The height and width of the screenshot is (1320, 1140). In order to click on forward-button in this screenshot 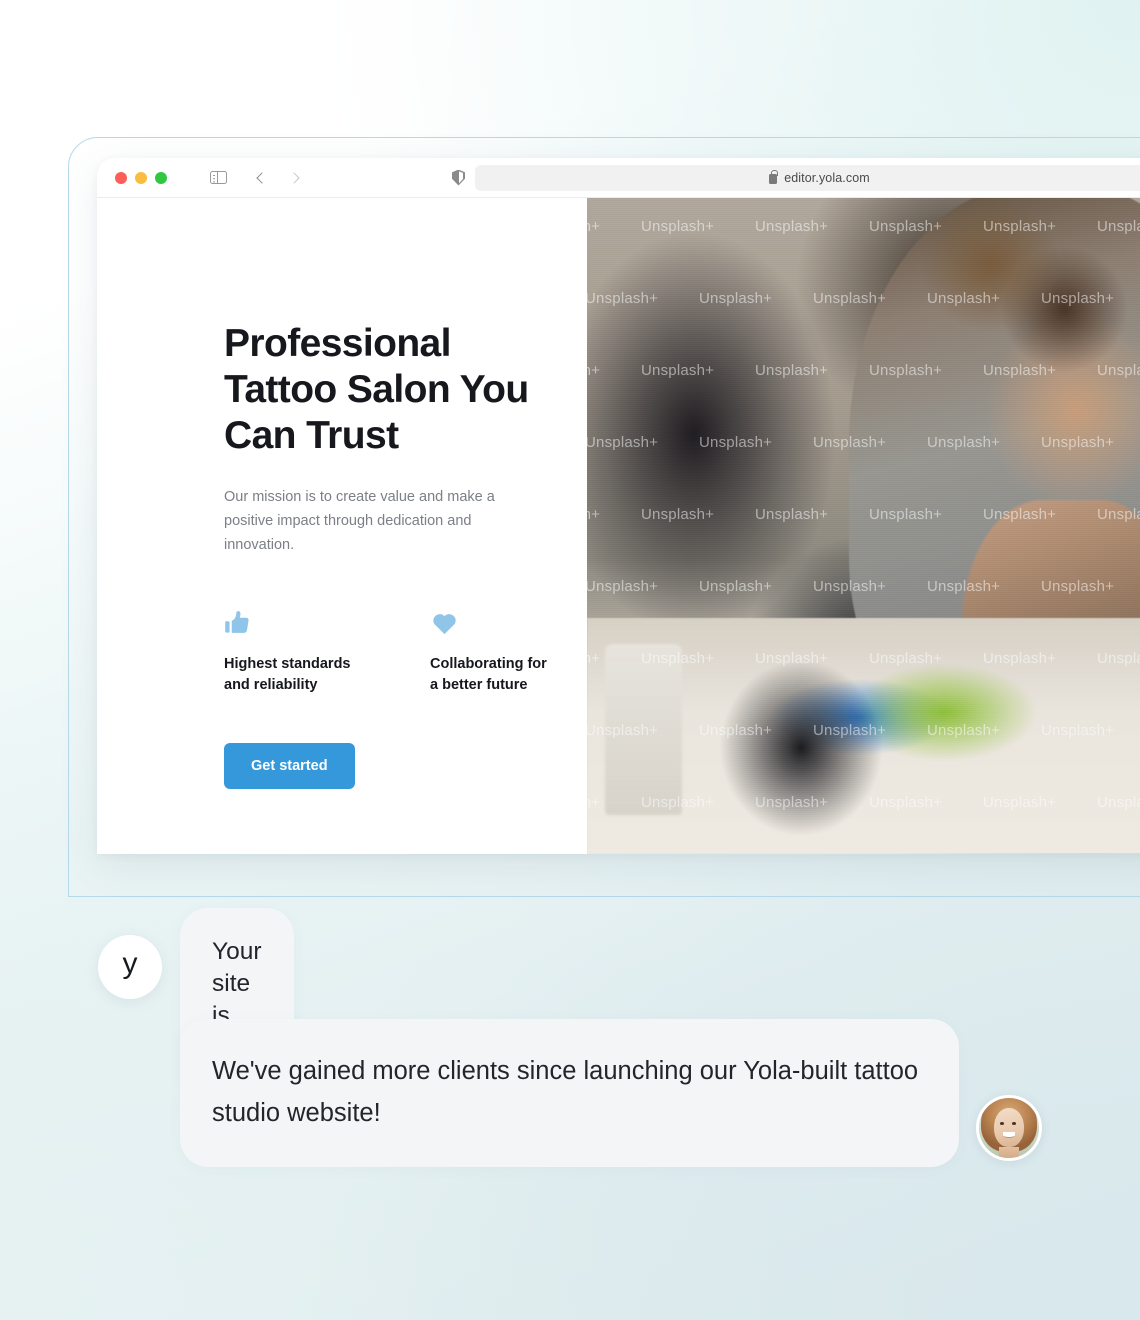, I will do `click(294, 178)`.